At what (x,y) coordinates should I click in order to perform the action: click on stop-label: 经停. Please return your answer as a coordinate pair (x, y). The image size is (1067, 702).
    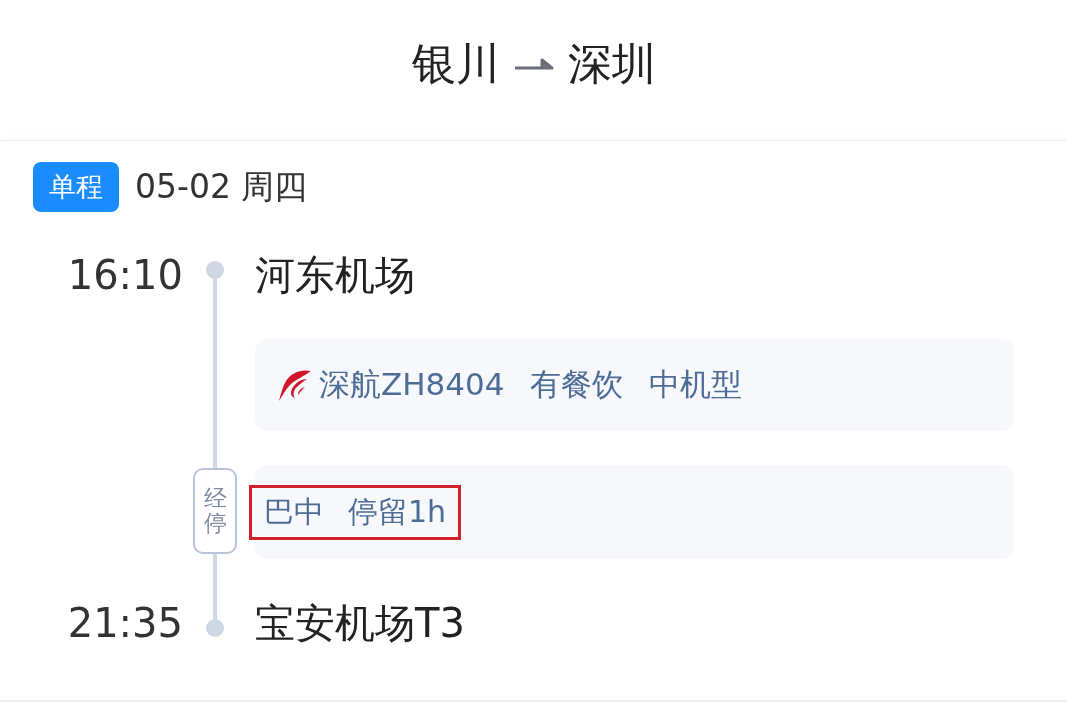
    Looking at the image, I should click on (215, 510).